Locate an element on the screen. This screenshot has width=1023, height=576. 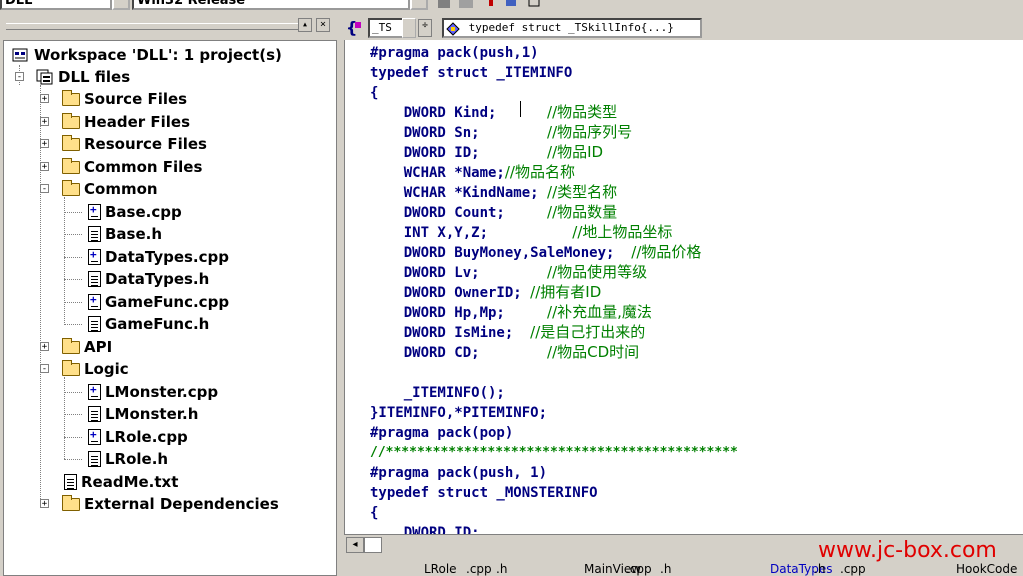
pane-maximize-button: ▴ is located at coordinates (305, 25).